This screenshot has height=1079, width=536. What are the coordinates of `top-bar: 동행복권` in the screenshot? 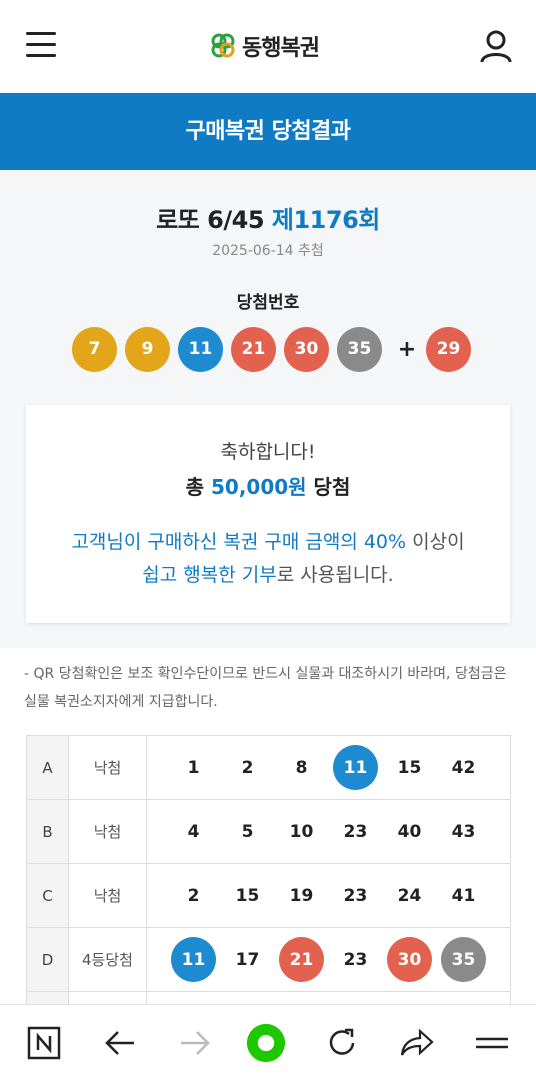 It's located at (268, 46).